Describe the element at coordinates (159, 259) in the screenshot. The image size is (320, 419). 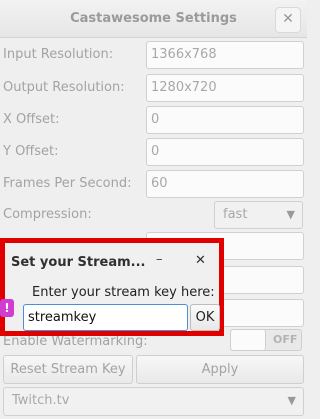
I see `minimize-icon: –` at that location.